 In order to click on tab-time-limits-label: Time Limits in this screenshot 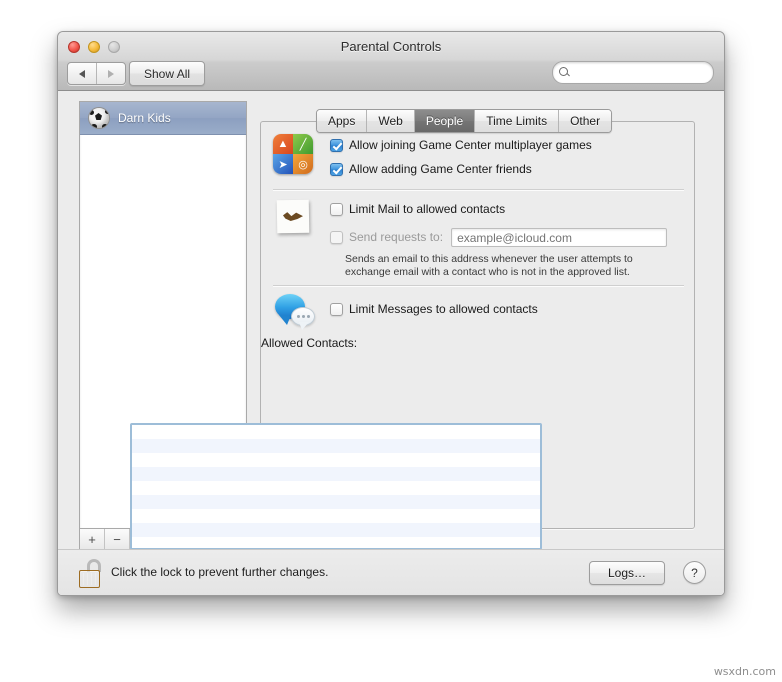, I will do `click(517, 121)`.